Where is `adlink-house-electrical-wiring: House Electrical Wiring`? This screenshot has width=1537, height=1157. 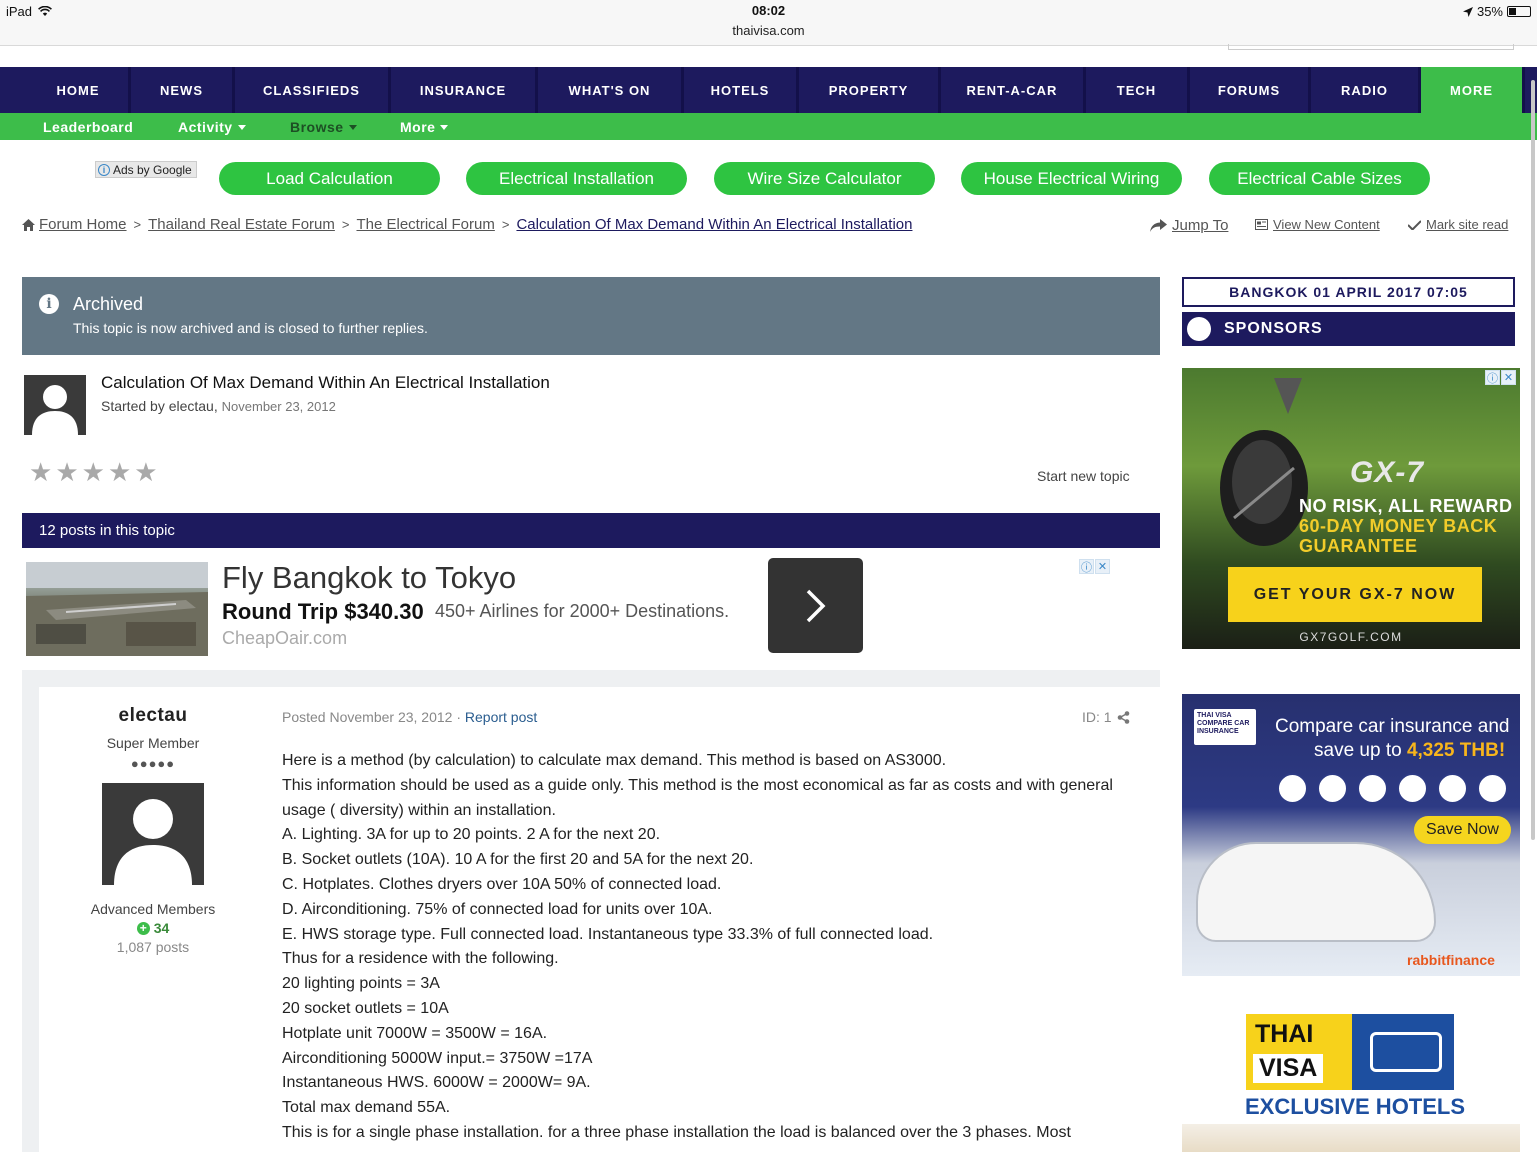
adlink-house-electrical-wiring: House Electrical Wiring is located at coordinates (1071, 178).